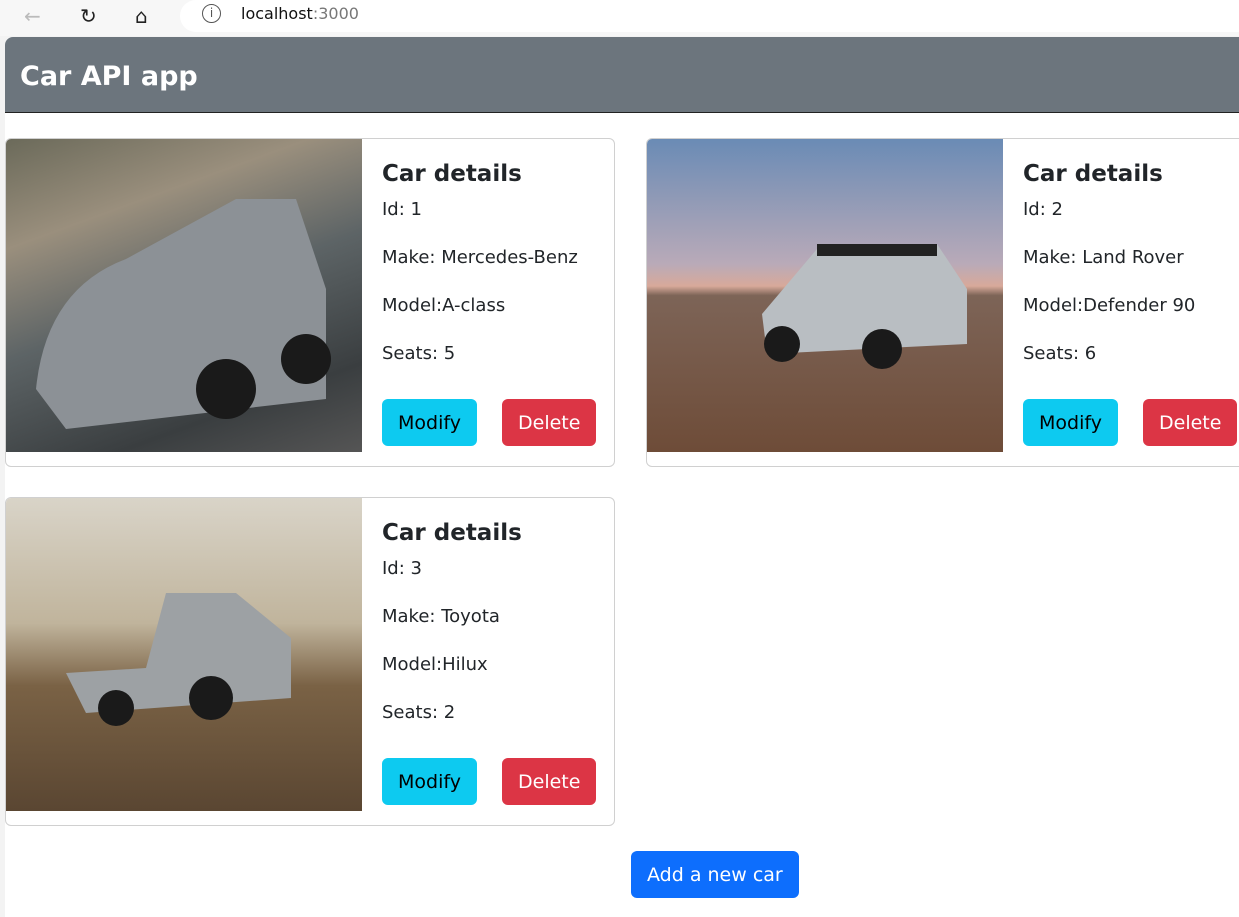 Image resolution: width=1239 pixels, height=917 pixels. What do you see at coordinates (211, 13) in the screenshot?
I see `info-icon: i` at bounding box center [211, 13].